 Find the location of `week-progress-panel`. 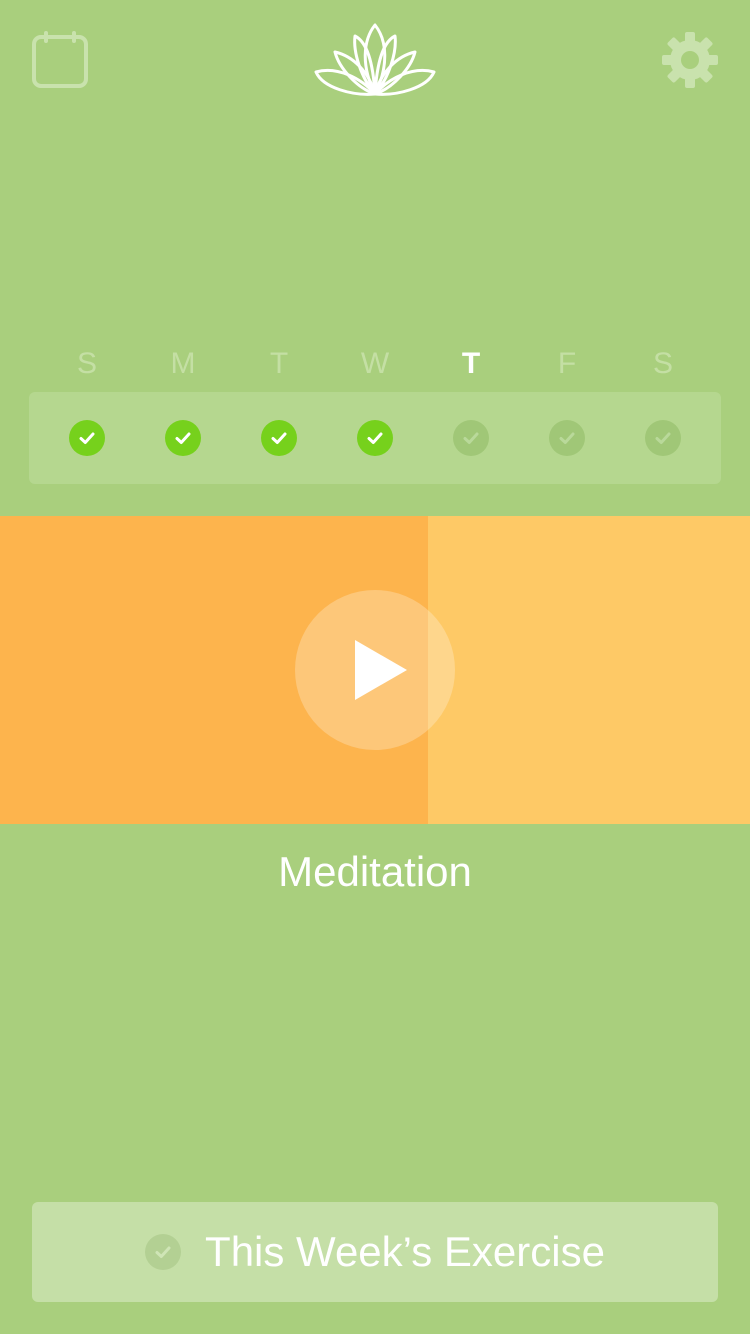

week-progress-panel is located at coordinates (375, 438).